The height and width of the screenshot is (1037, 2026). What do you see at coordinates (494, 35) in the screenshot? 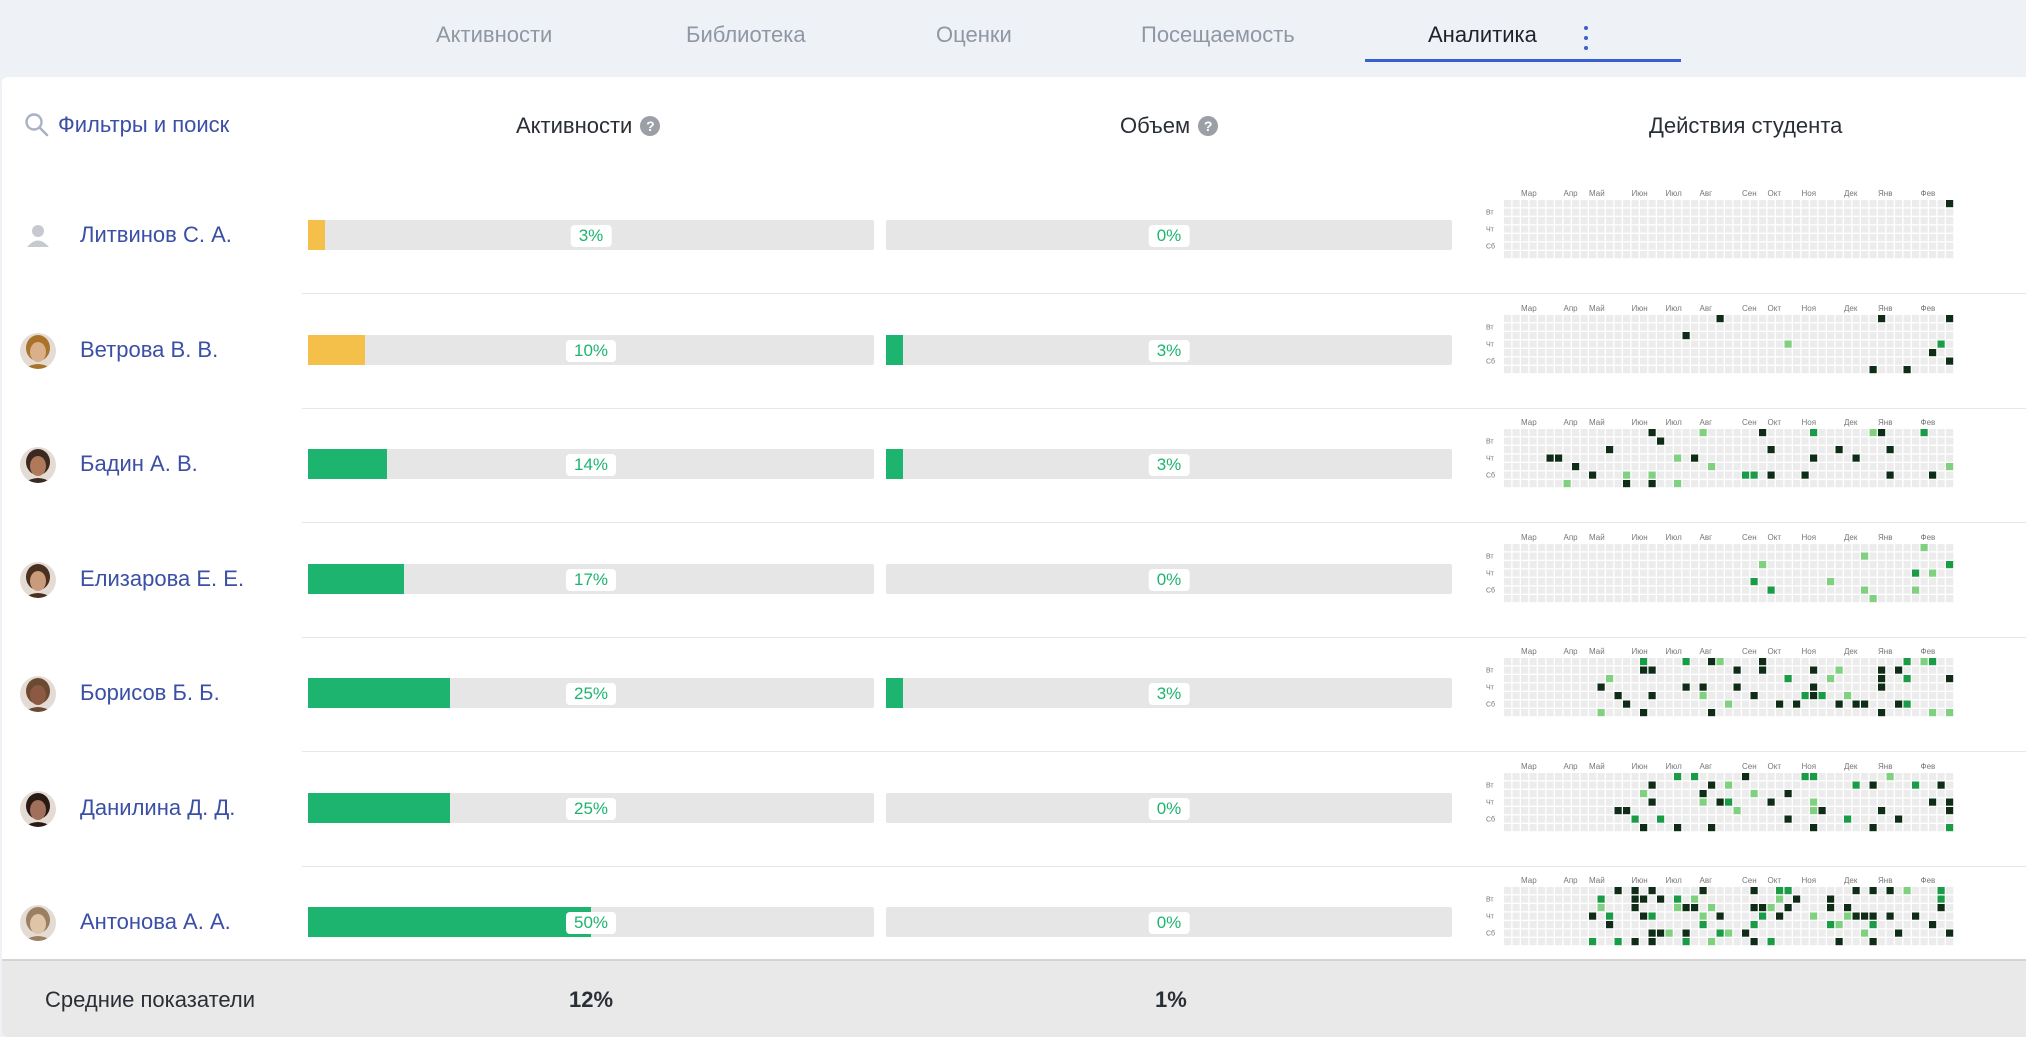
I see `tab-activities: Активности` at bounding box center [494, 35].